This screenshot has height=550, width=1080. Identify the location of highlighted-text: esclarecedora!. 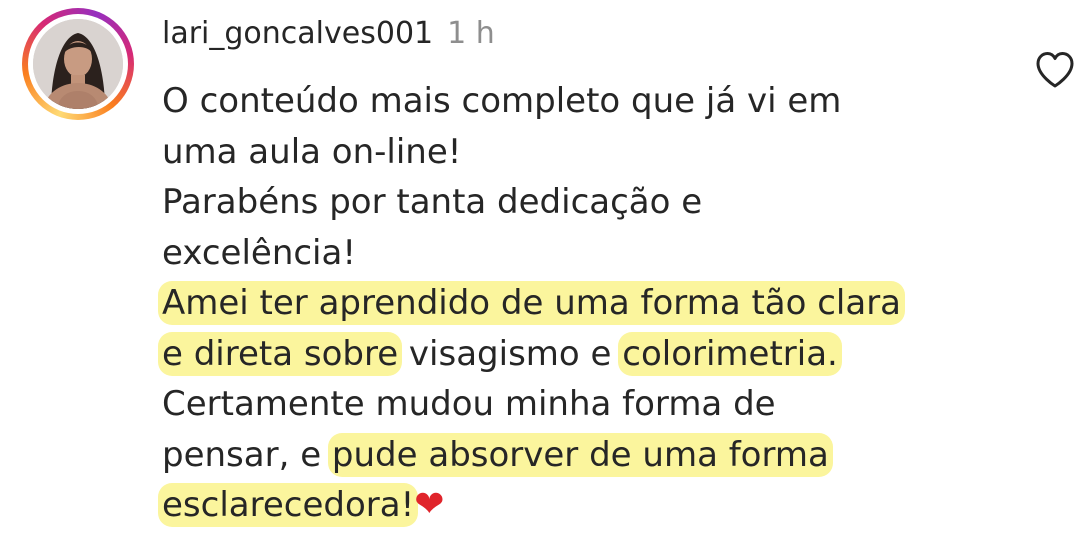
(288, 505).